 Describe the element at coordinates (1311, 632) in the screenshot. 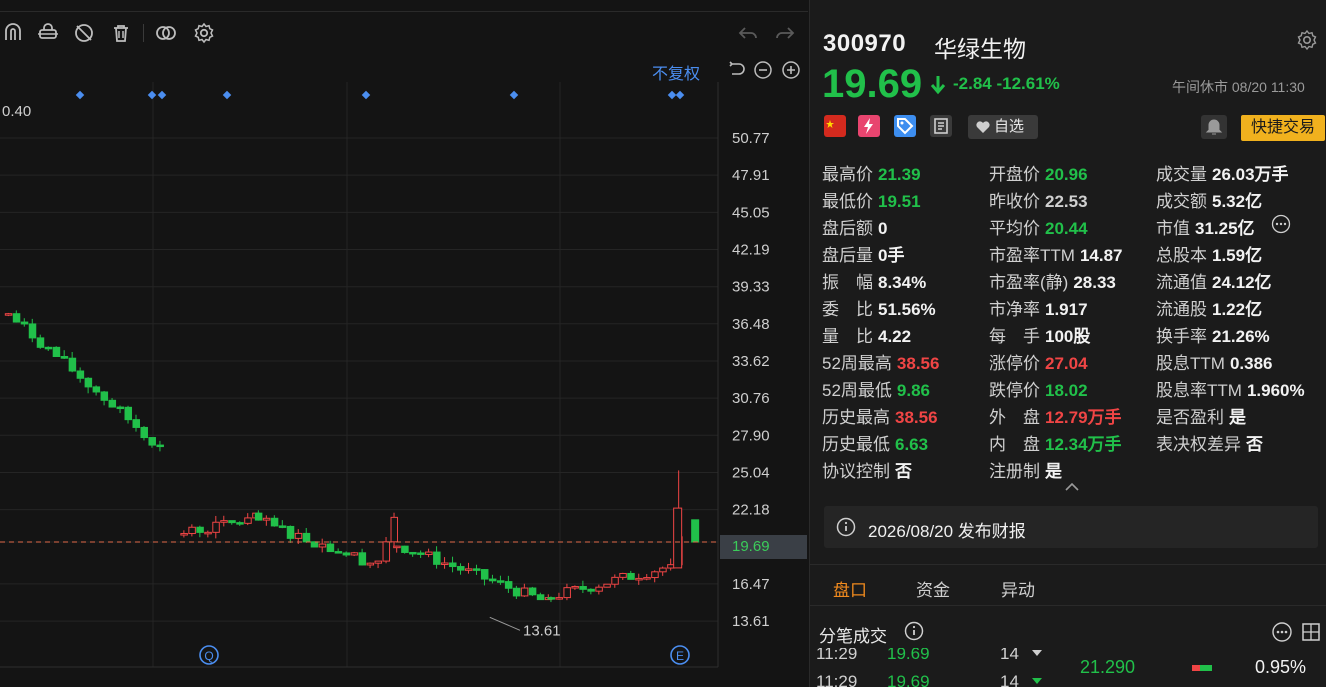

I see `layout-grid-icon` at that location.